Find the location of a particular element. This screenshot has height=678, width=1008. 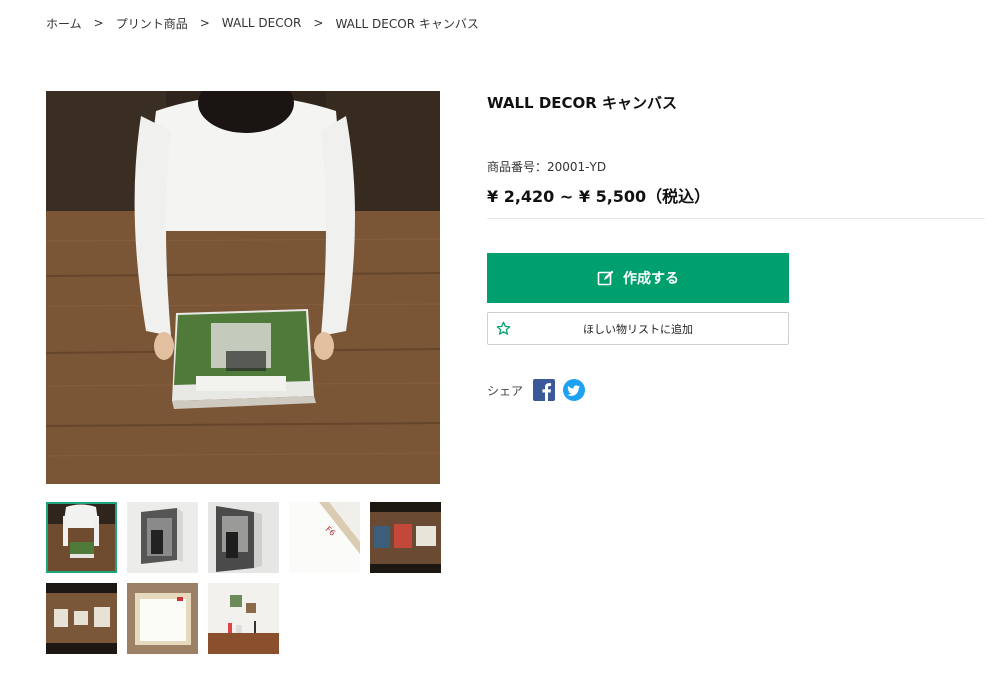

thumbnail-4: F6 is located at coordinates (324, 537).